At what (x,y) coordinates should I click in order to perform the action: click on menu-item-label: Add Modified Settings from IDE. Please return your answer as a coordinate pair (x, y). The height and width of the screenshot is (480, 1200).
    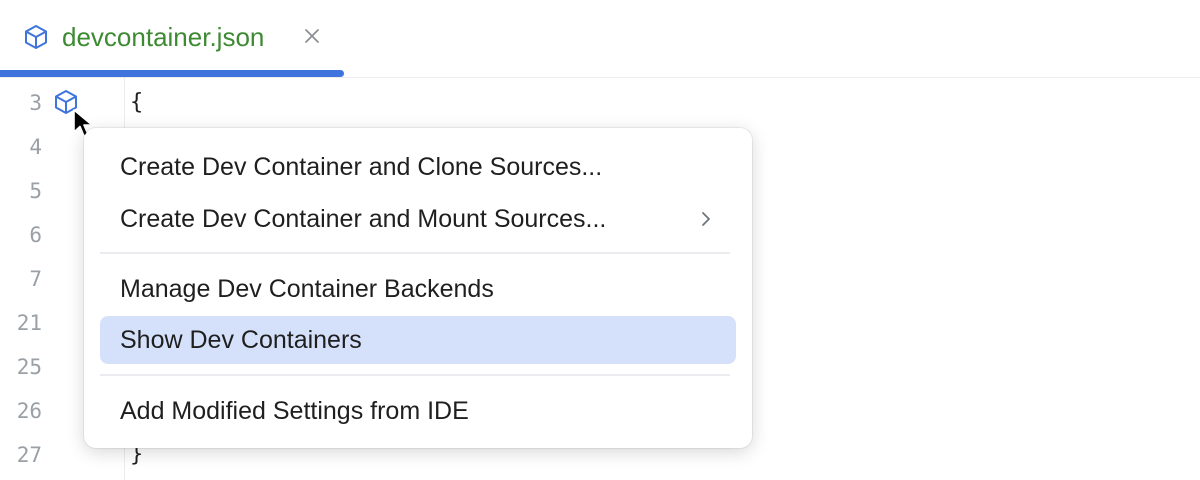
    Looking at the image, I should click on (294, 411).